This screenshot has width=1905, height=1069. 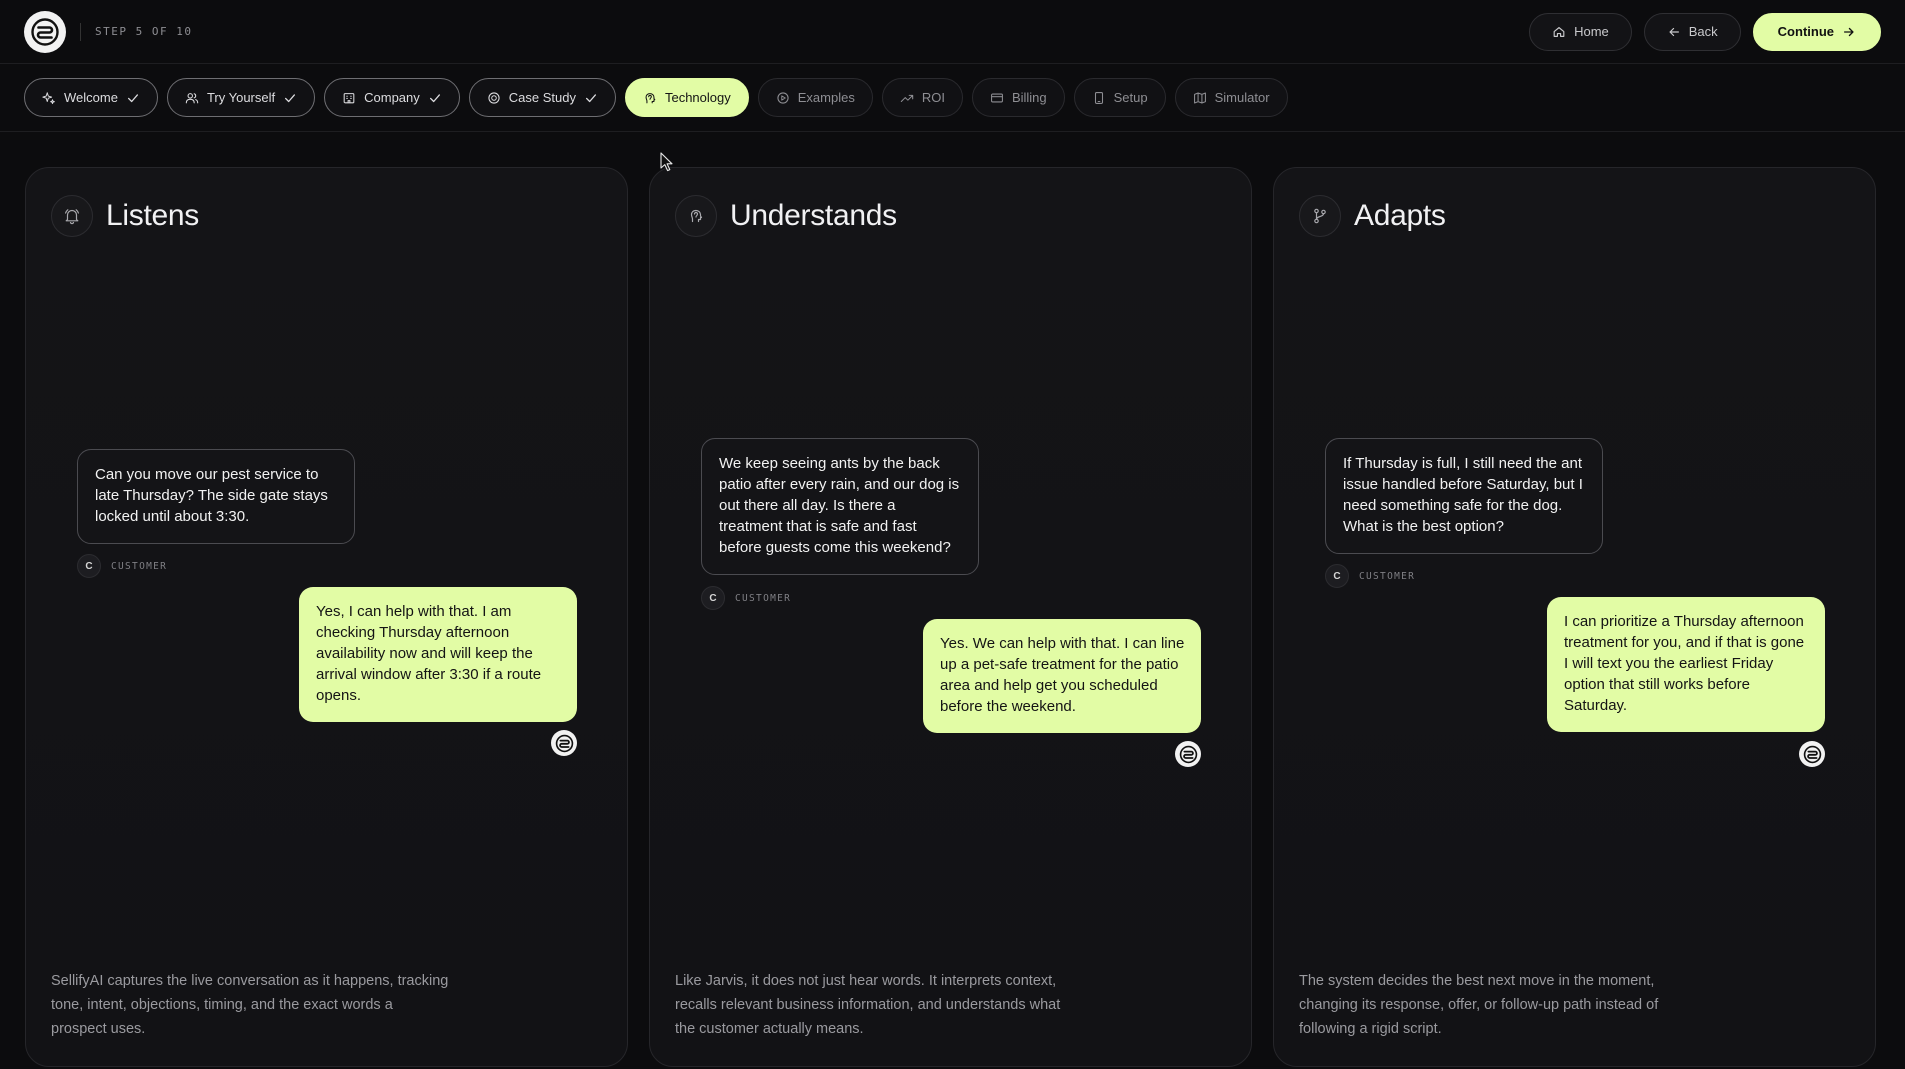 I want to click on sellify-logo, so click(x=45, y=31).